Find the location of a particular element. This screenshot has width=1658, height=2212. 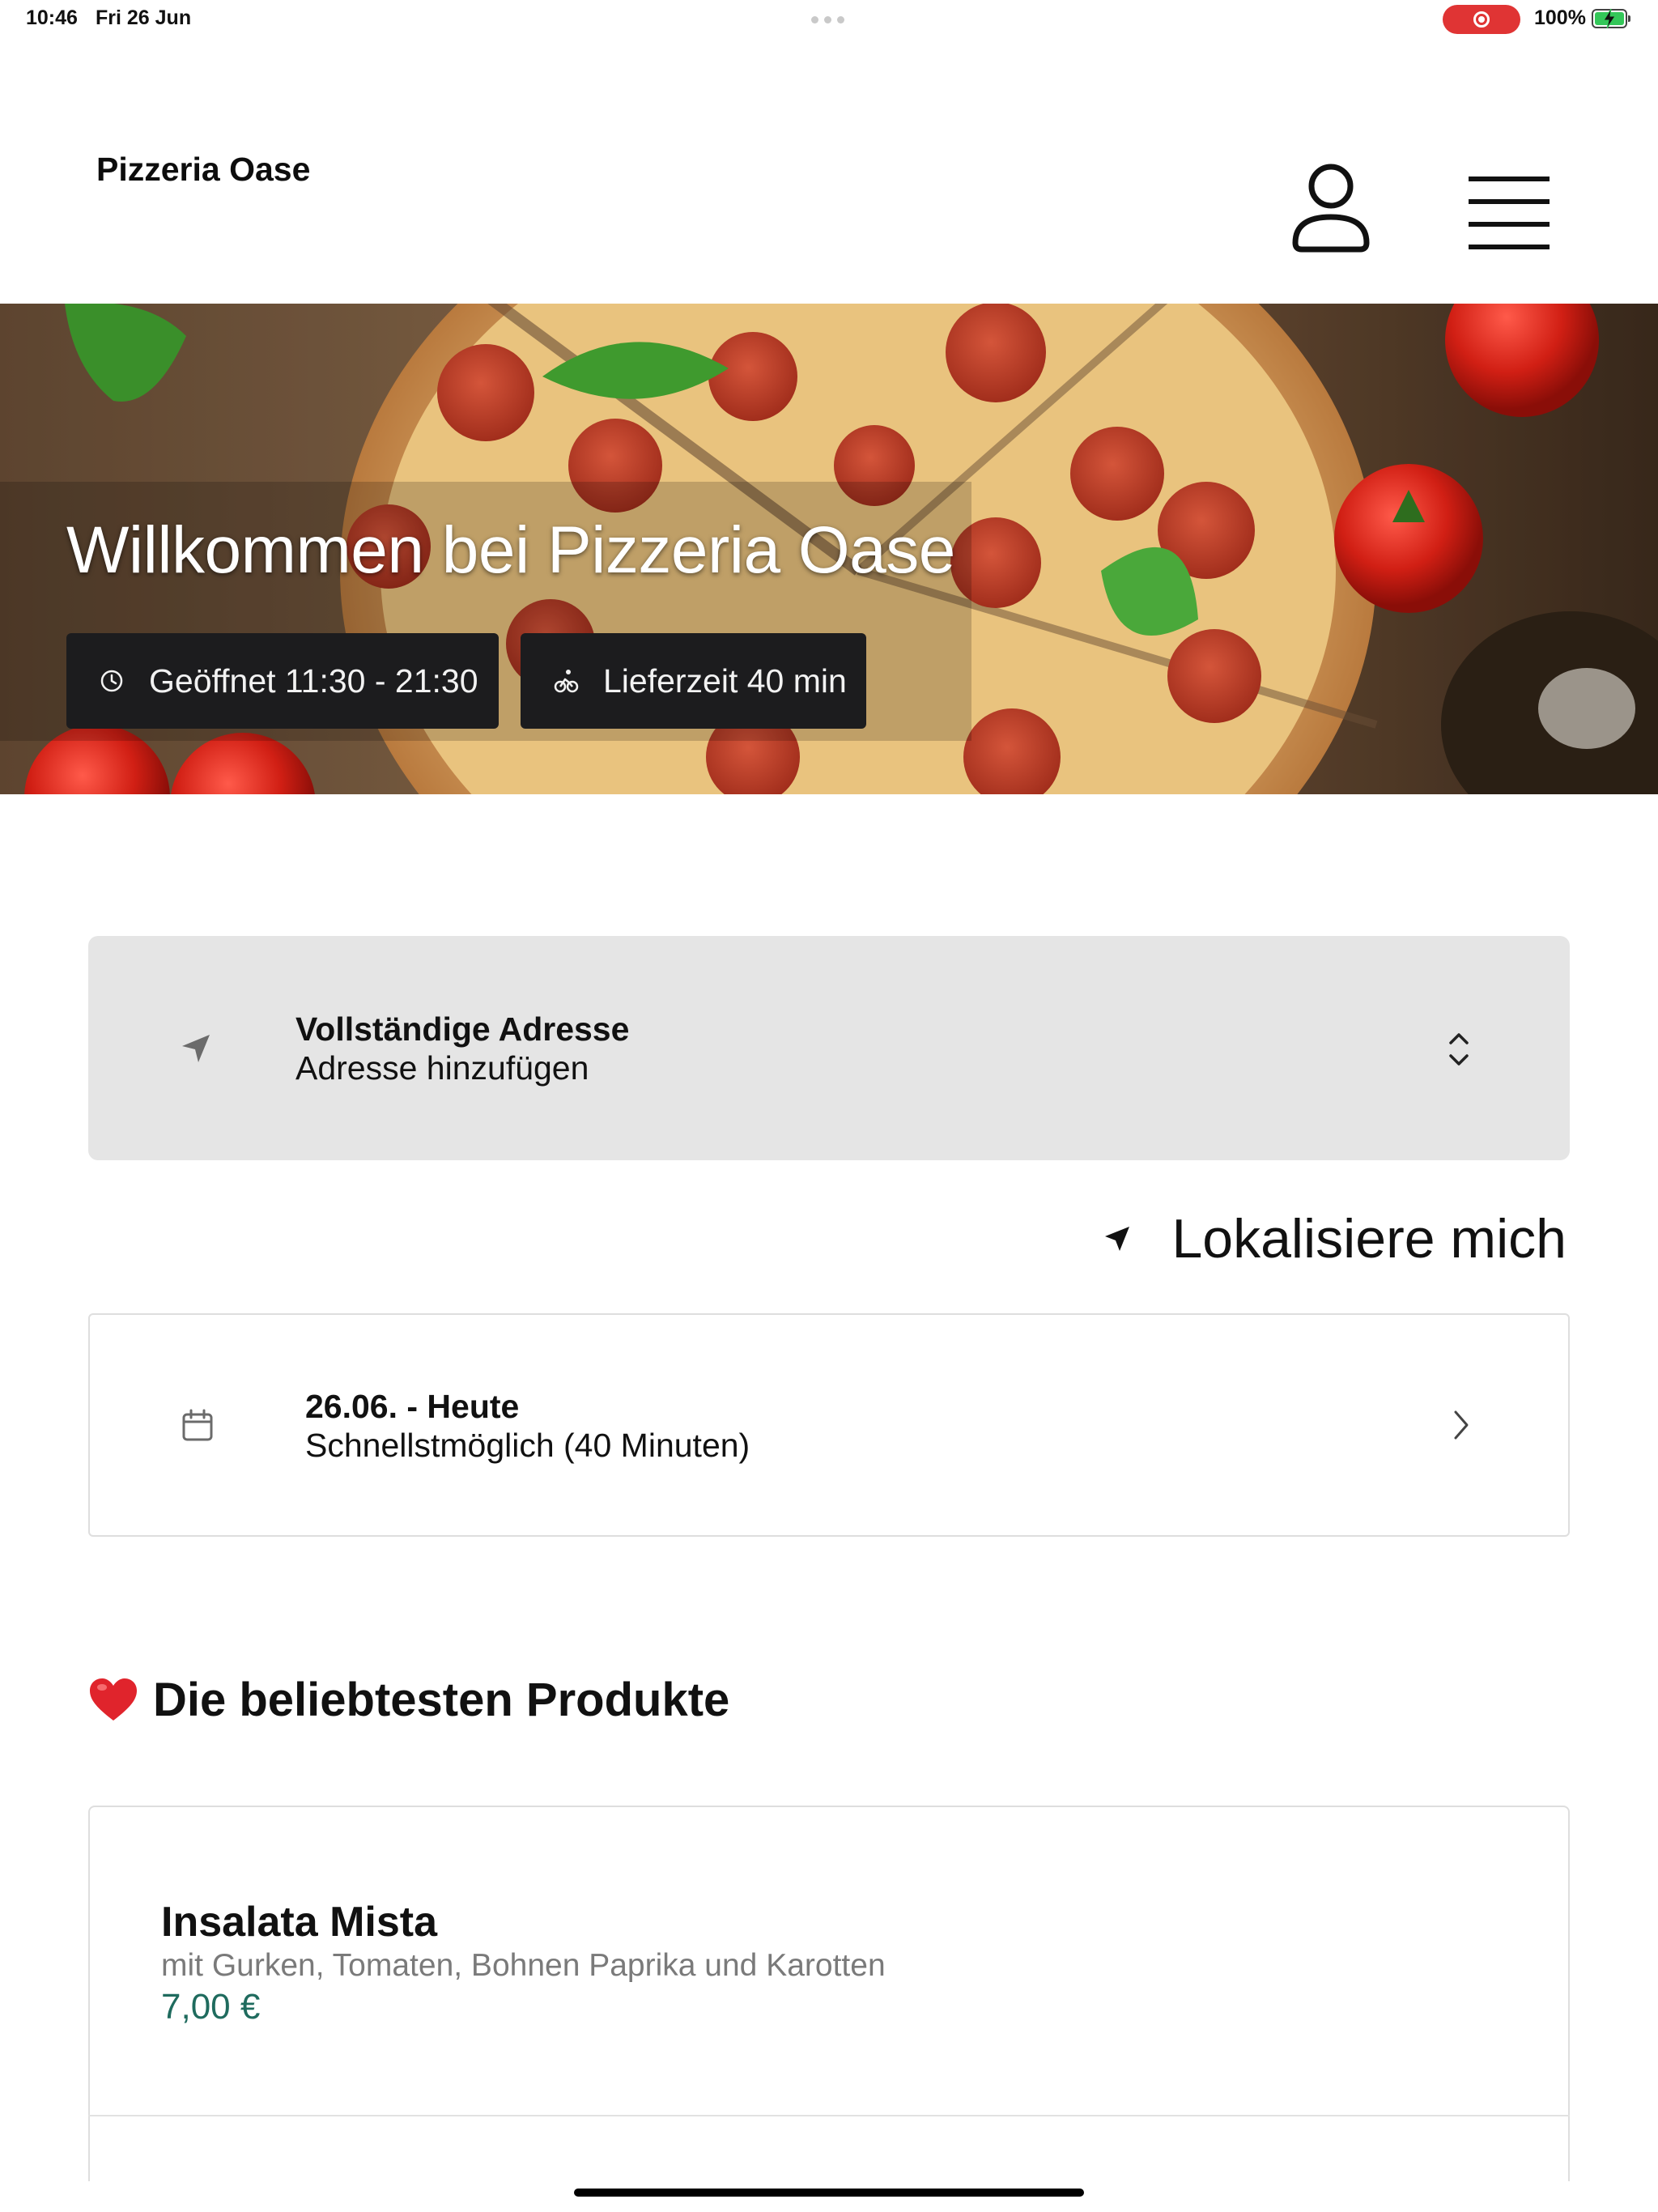

user-icon is located at coordinates (1331, 208).